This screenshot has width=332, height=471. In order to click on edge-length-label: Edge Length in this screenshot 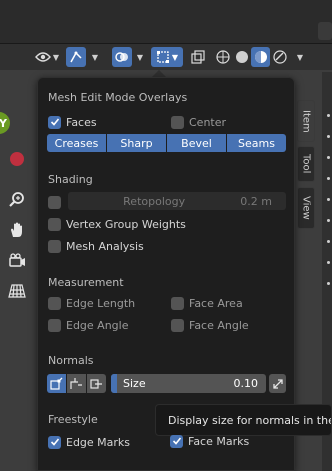, I will do `click(101, 303)`.